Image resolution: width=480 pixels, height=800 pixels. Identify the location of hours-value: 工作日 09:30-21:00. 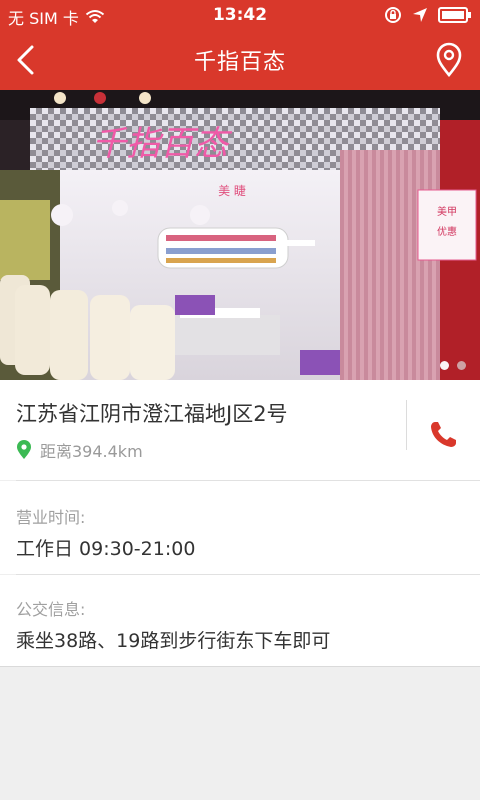
(106, 549).